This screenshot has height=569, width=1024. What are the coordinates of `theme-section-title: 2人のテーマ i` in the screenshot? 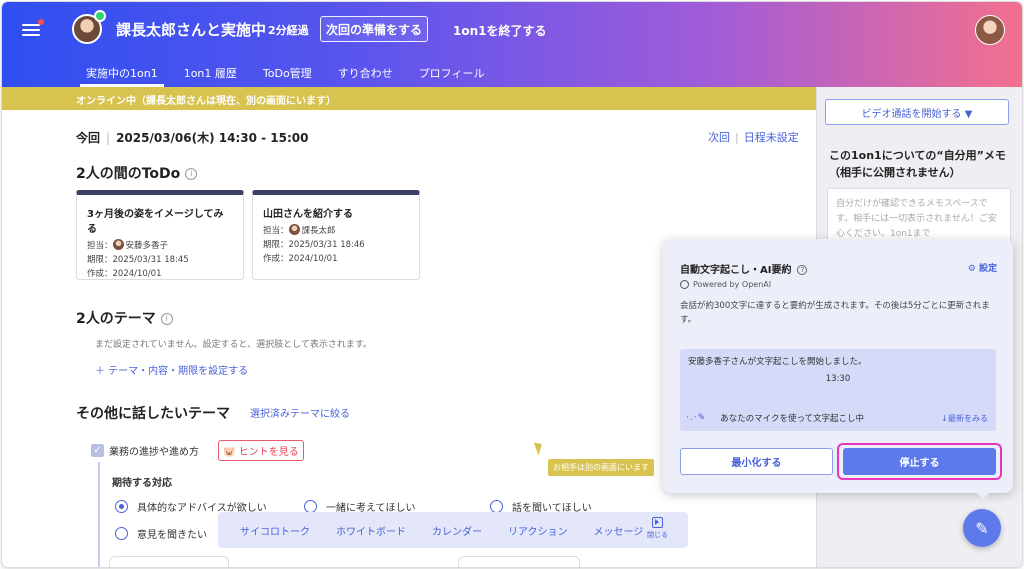 It's located at (124, 318).